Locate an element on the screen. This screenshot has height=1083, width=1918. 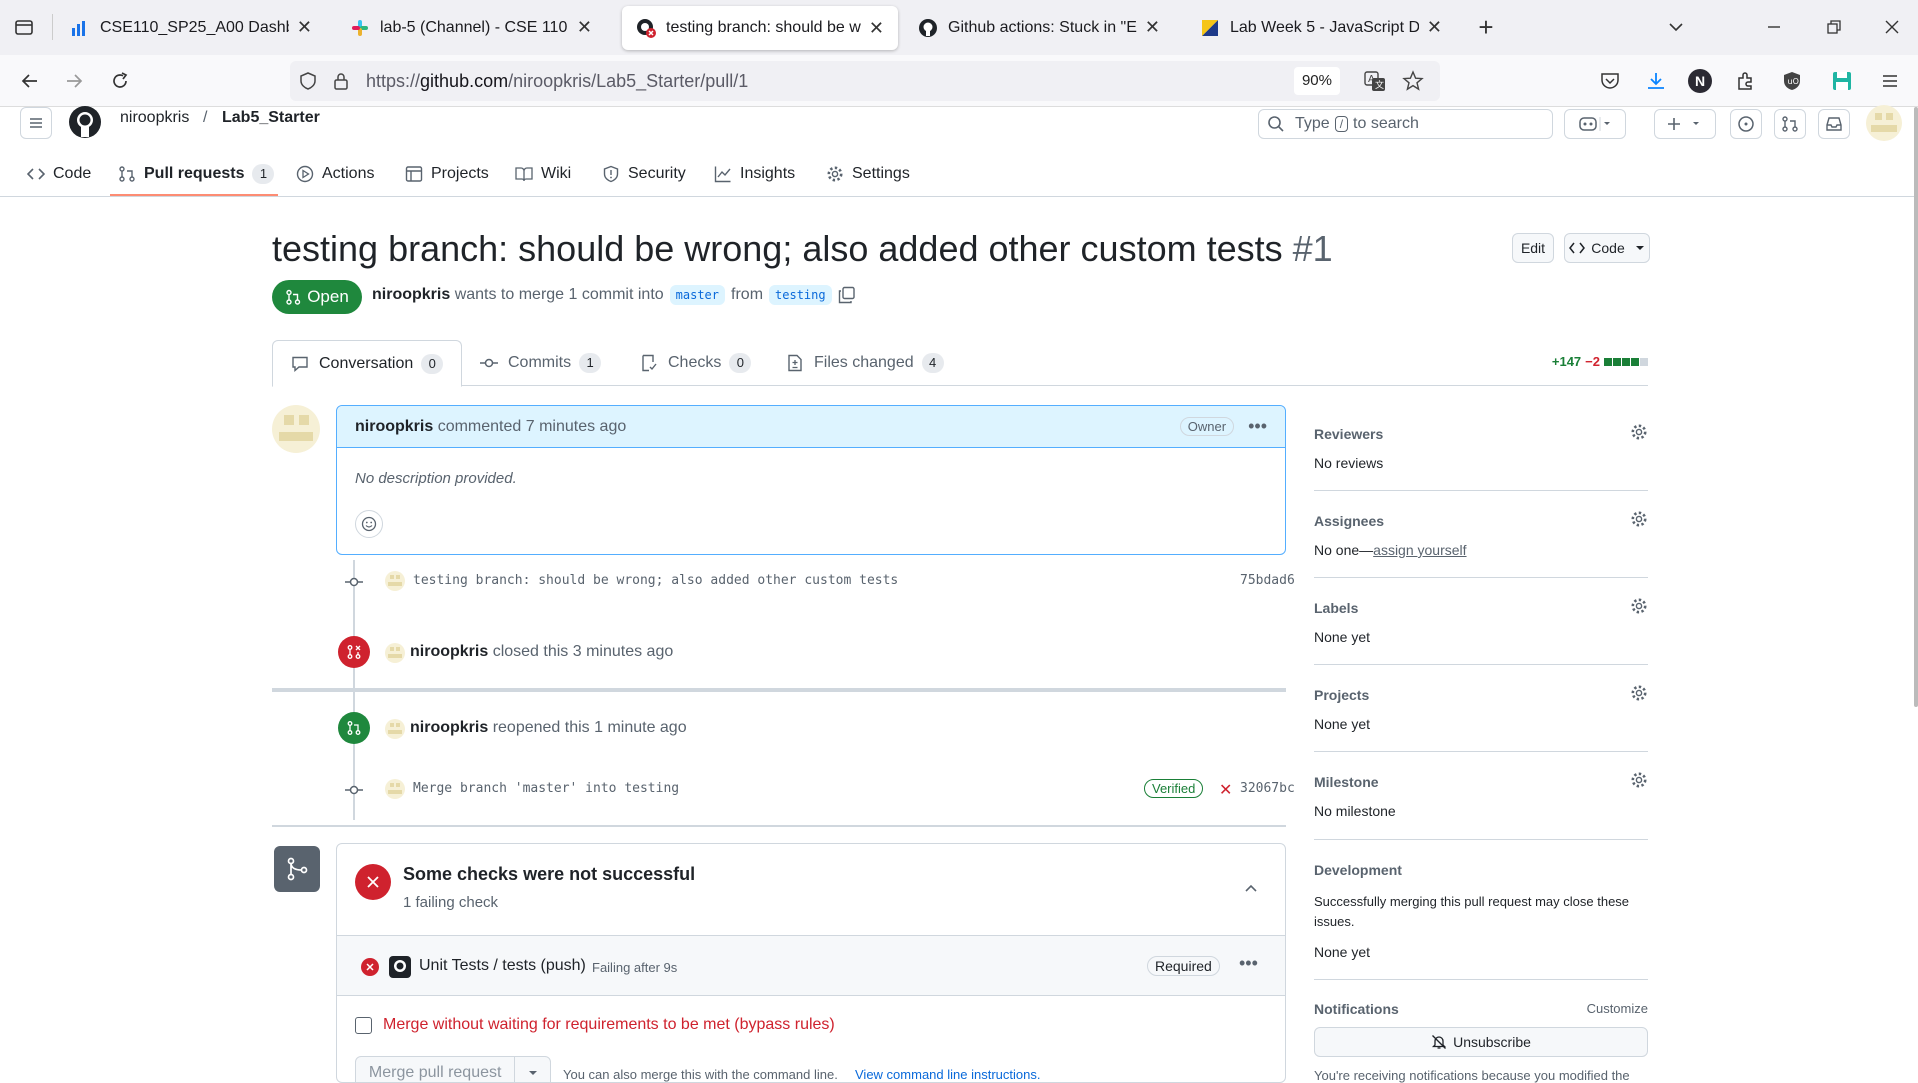
reload-icon is located at coordinates (120, 81).